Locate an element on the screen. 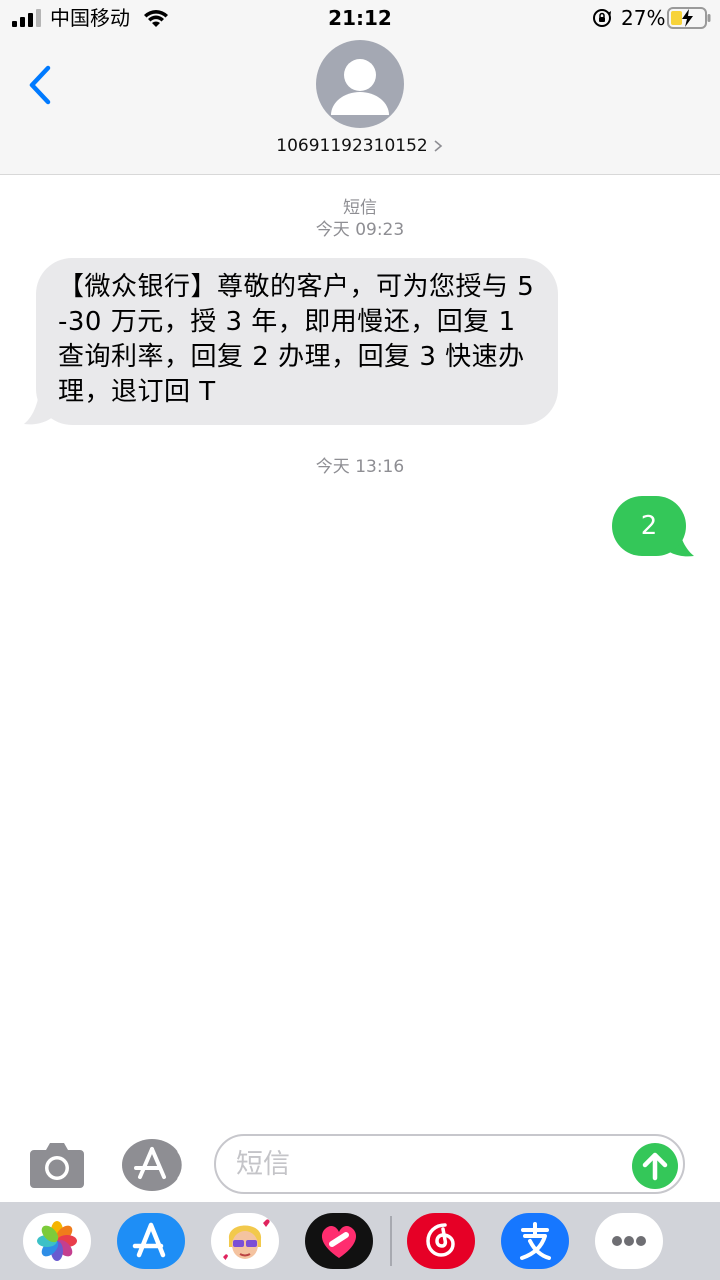  chevron-right-icon is located at coordinates (438, 146).